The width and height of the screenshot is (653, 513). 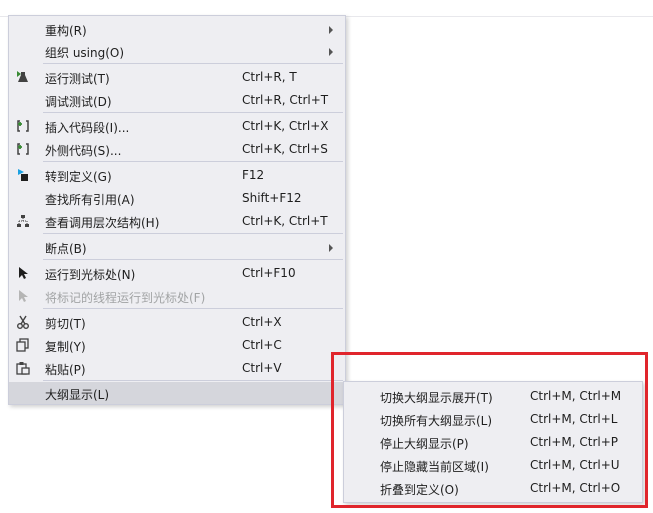 What do you see at coordinates (77, 79) in the screenshot?
I see `menu-item-label: 运行测试(T)` at bounding box center [77, 79].